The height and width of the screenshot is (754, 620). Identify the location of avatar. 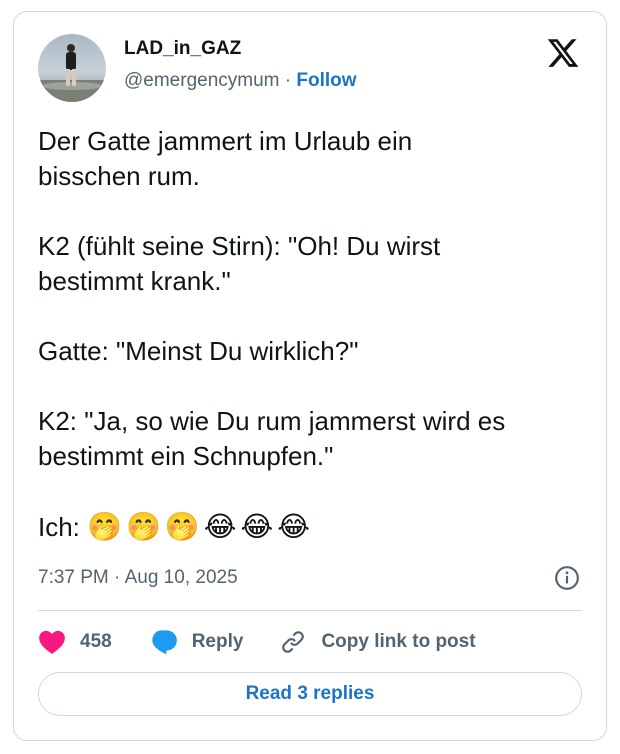
(72, 68).